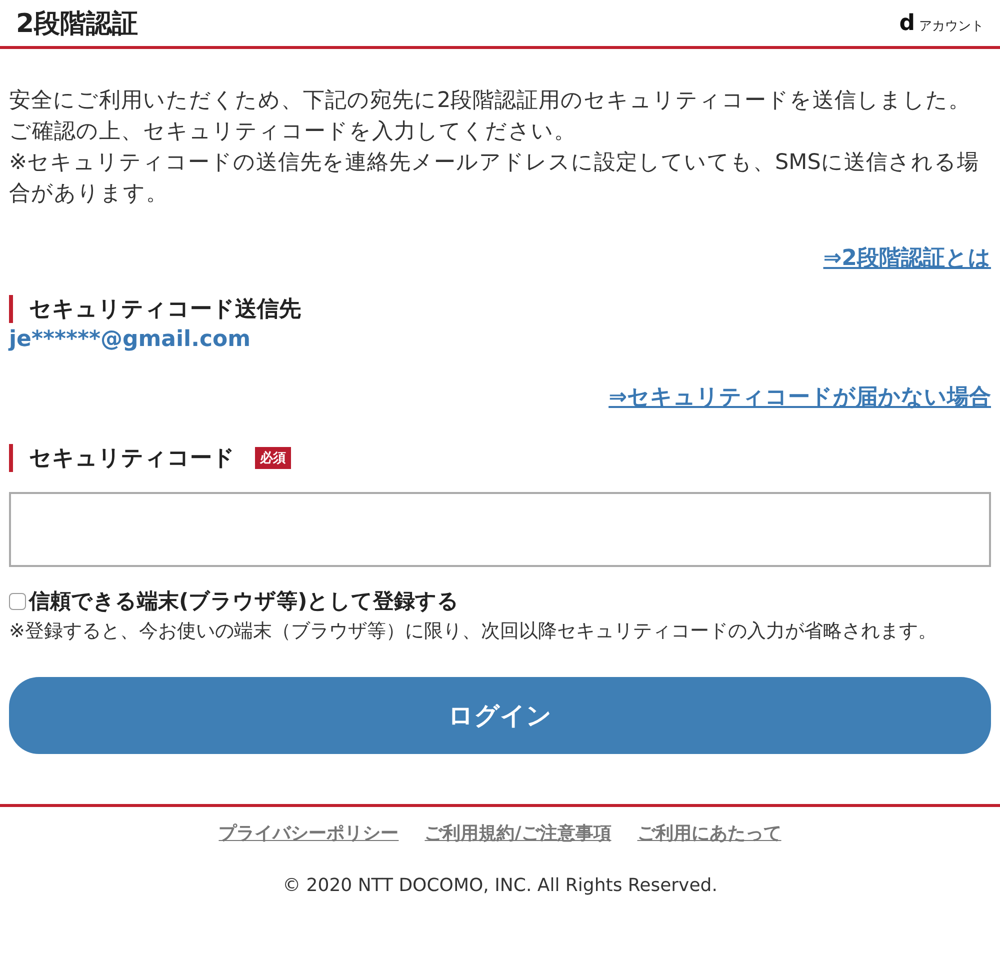 The height and width of the screenshot is (953, 1000). I want to click on logo-letter: d, so click(907, 23).